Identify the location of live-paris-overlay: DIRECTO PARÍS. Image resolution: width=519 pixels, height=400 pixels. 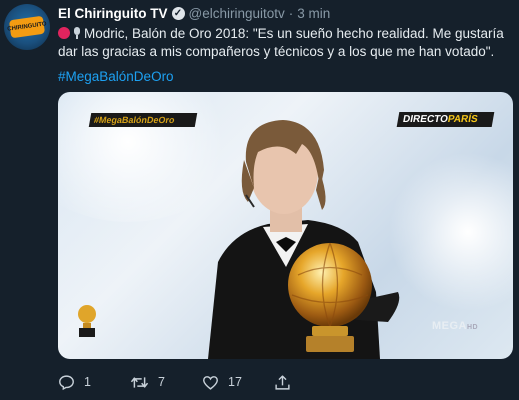
(445, 119).